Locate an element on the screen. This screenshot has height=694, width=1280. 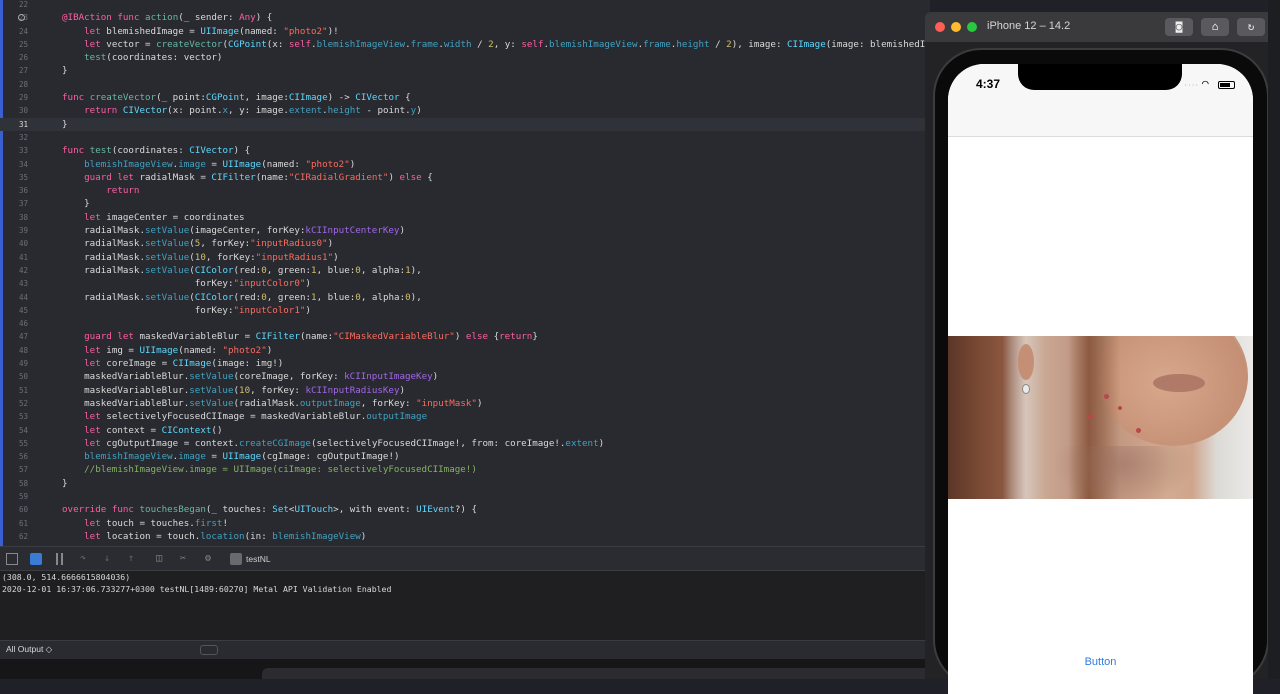
code-line: 45 forKey:"inputColor1") is located at coordinates (465, 310).